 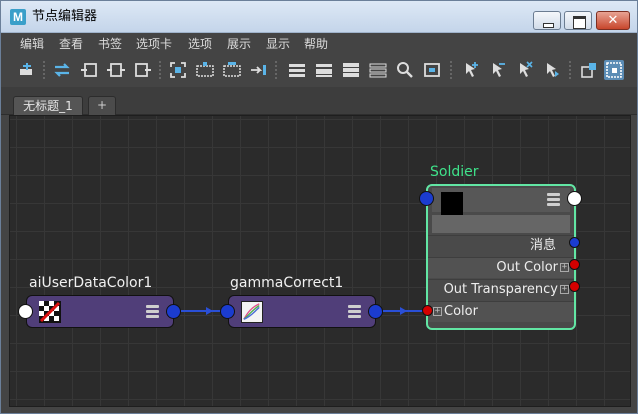 What do you see at coordinates (65, 16) in the screenshot?
I see `window-title: 节点编辑器` at bounding box center [65, 16].